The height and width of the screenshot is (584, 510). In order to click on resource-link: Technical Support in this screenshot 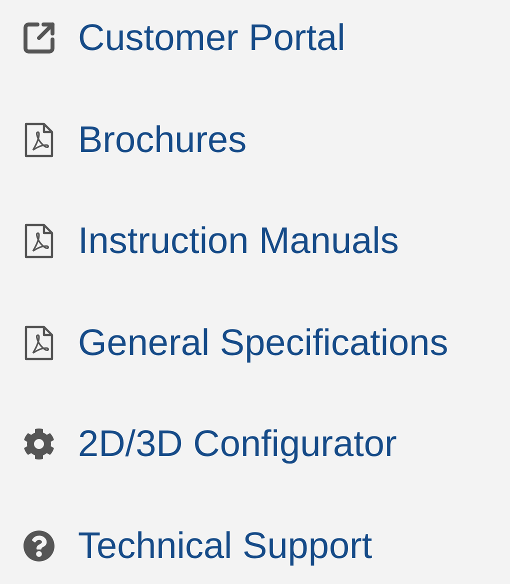, I will do `click(225, 546)`.